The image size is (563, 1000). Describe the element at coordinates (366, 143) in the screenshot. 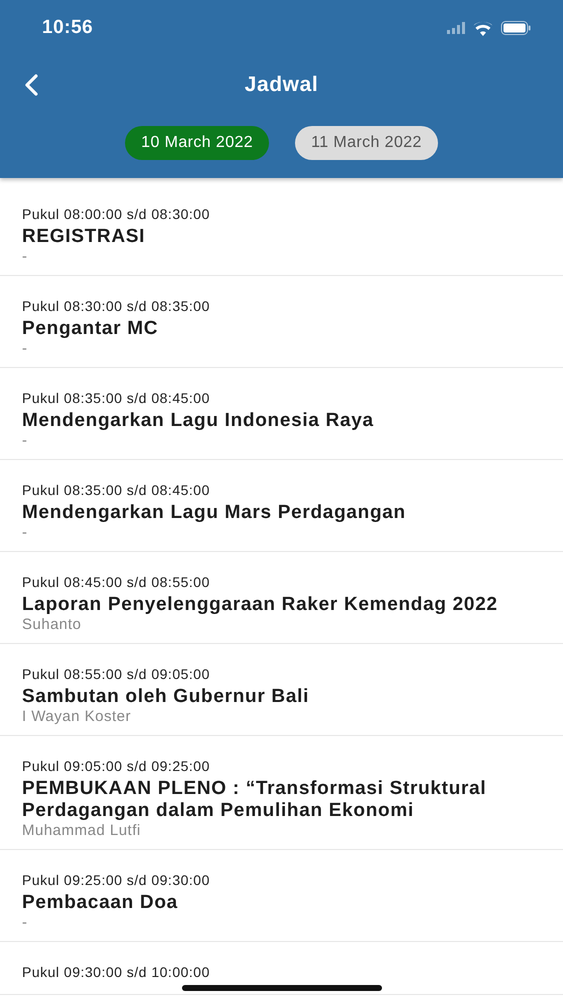

I see `date-tab: 11 March 2022` at that location.